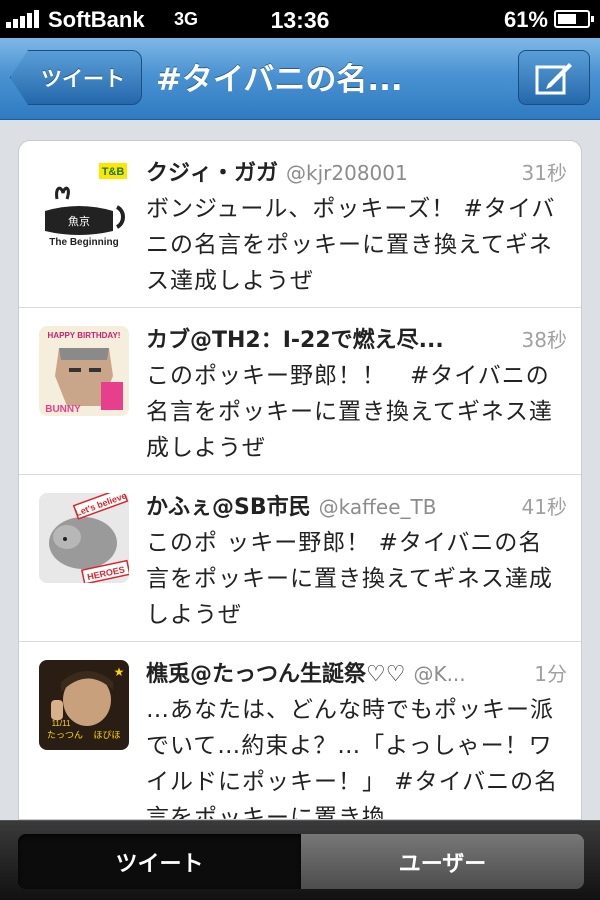  Describe the element at coordinates (84, 371) in the screenshot. I see `avatar: HAPPY BIRTHDAY! BUNNY` at that location.